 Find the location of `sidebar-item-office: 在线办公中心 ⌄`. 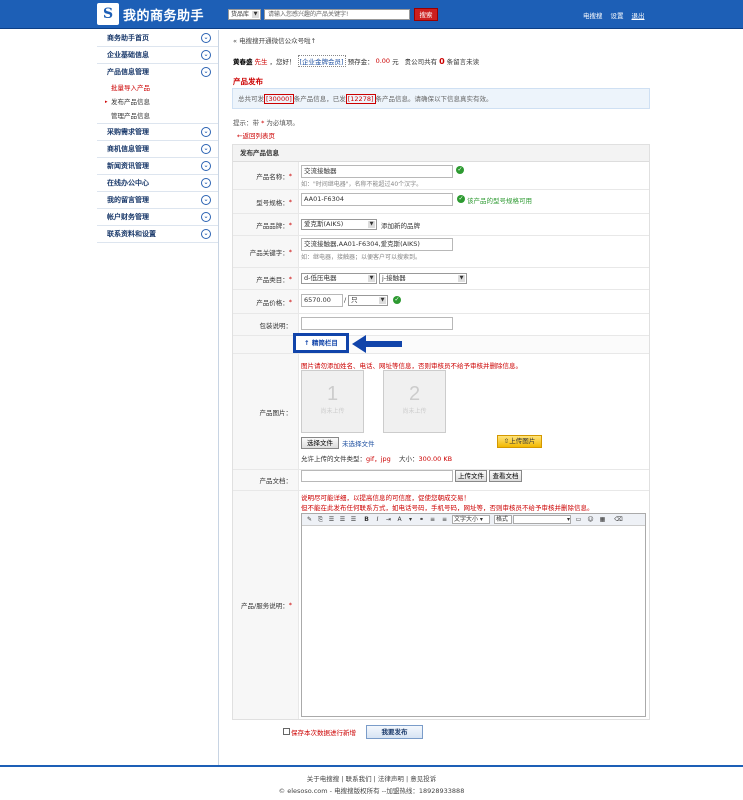

sidebar-item-office: 在线办公中心 ⌄ is located at coordinates (157, 183).